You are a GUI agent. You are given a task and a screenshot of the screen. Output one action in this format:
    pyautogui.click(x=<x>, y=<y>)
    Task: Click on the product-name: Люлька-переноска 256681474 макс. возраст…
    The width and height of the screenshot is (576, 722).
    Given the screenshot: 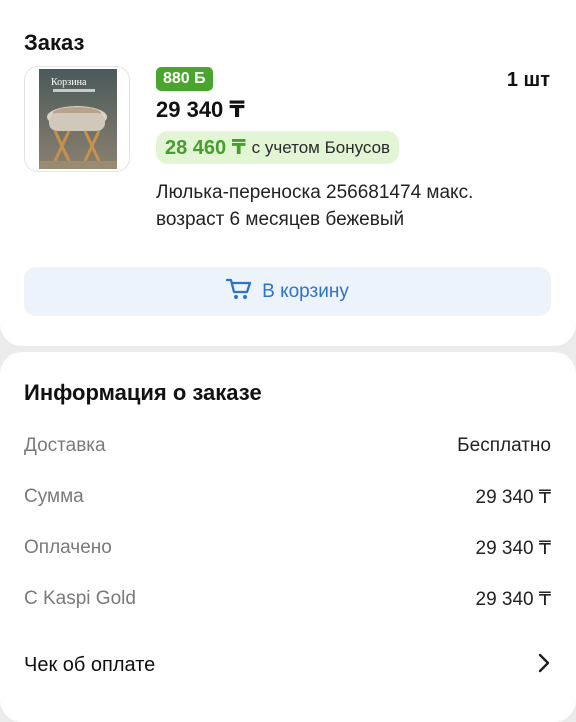 What is the action you would take?
    pyautogui.click(x=351, y=206)
    